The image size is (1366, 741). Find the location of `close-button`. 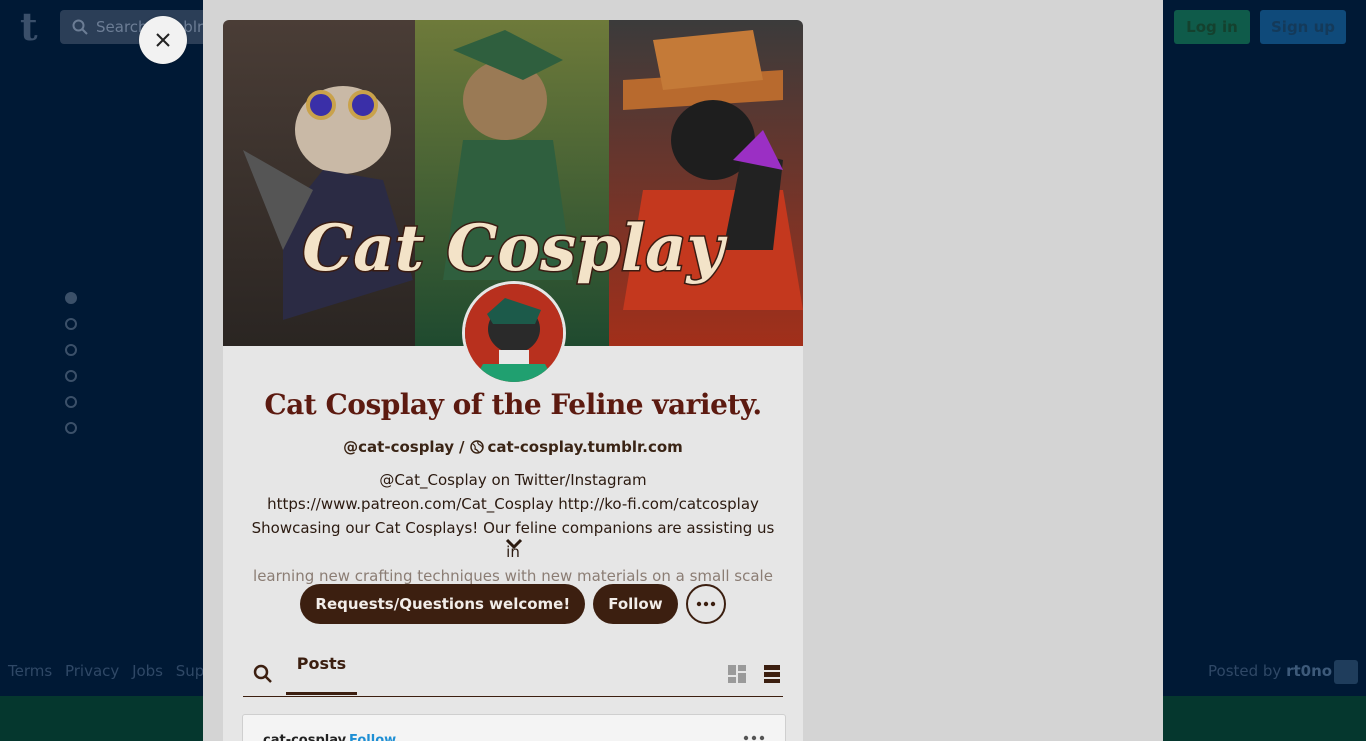

close-button is located at coordinates (163, 40).